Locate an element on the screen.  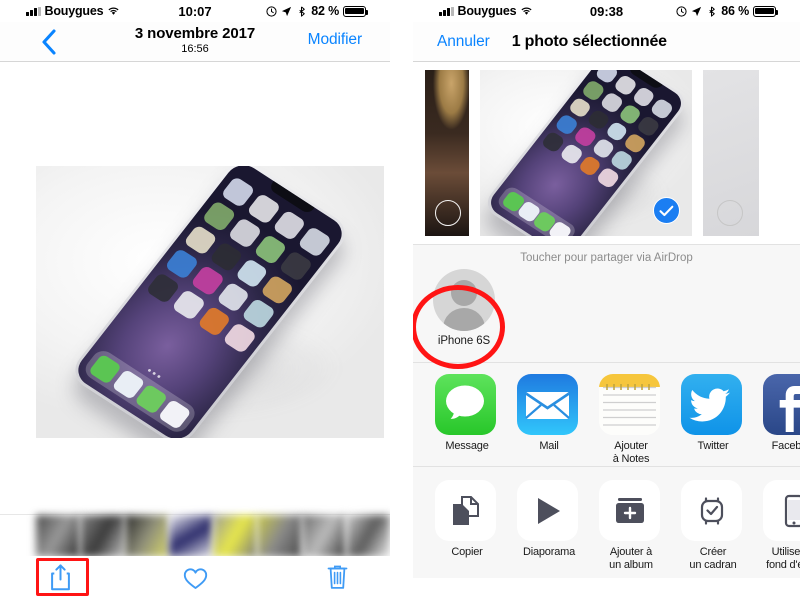
action-label: Créer un cadran is located at coordinates (713, 559).